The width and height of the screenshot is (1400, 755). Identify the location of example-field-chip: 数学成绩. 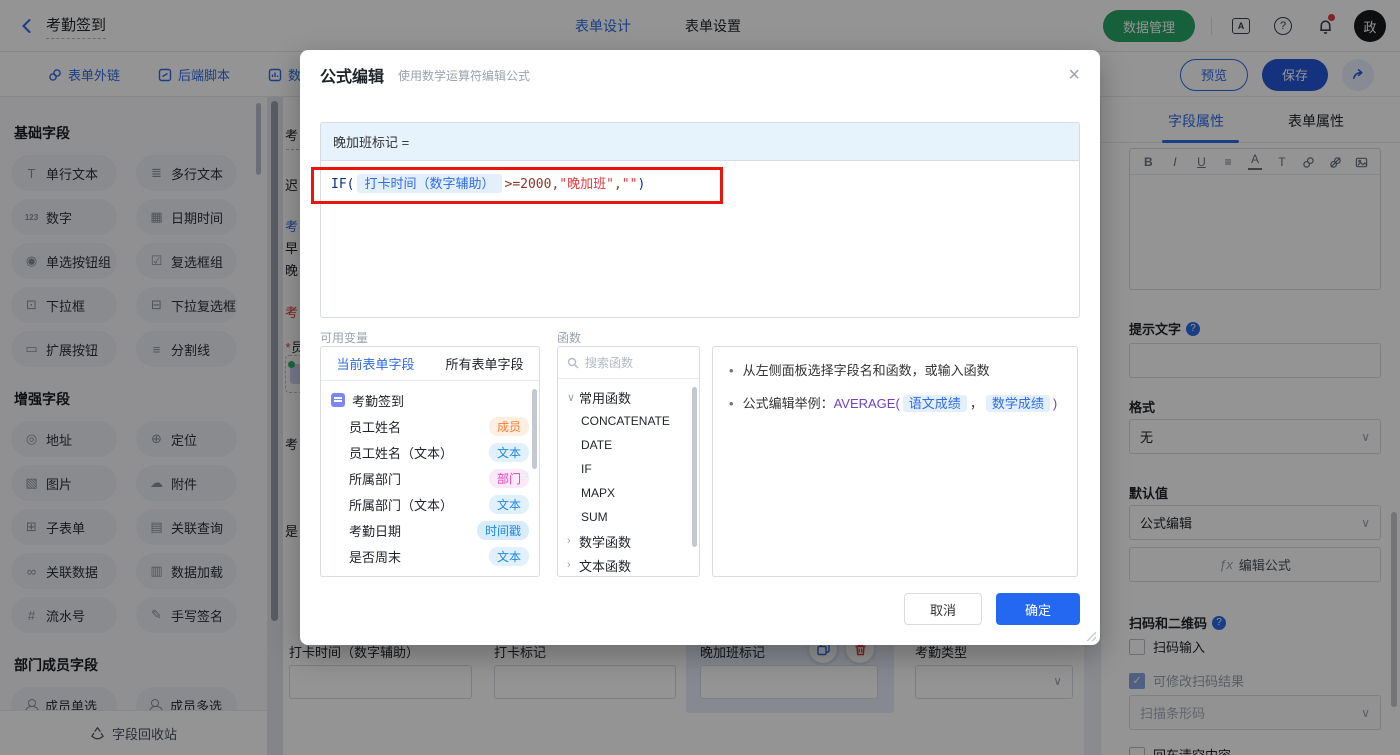
(1017, 403).